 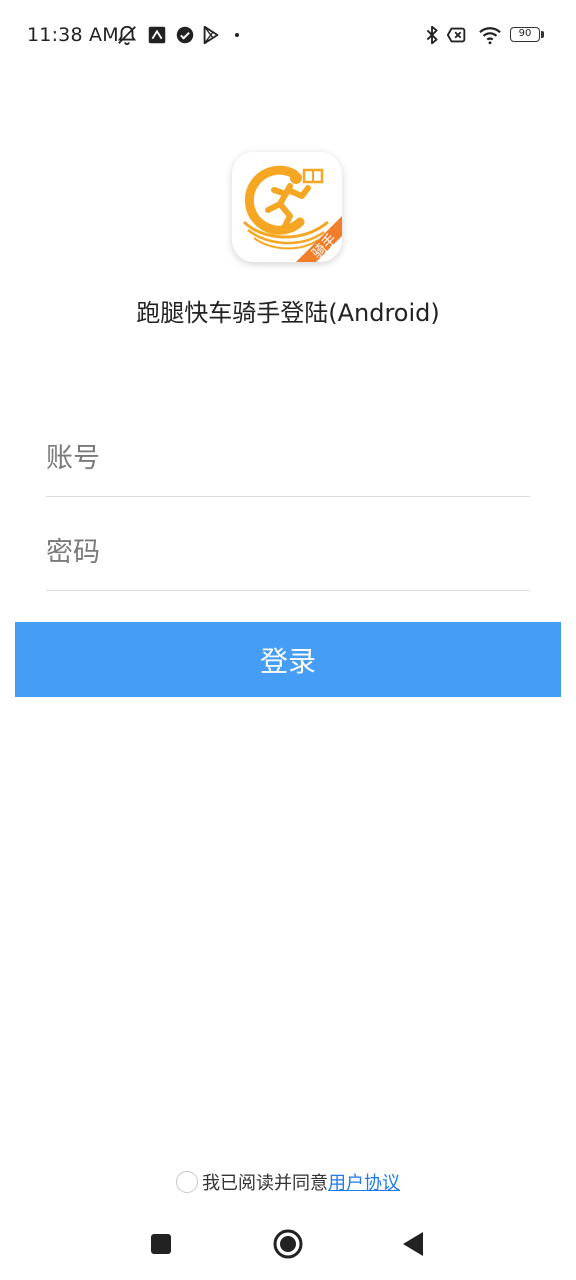 I want to click on app-title: 跑腿快车骑手登陆(Android), so click(x=288, y=313).